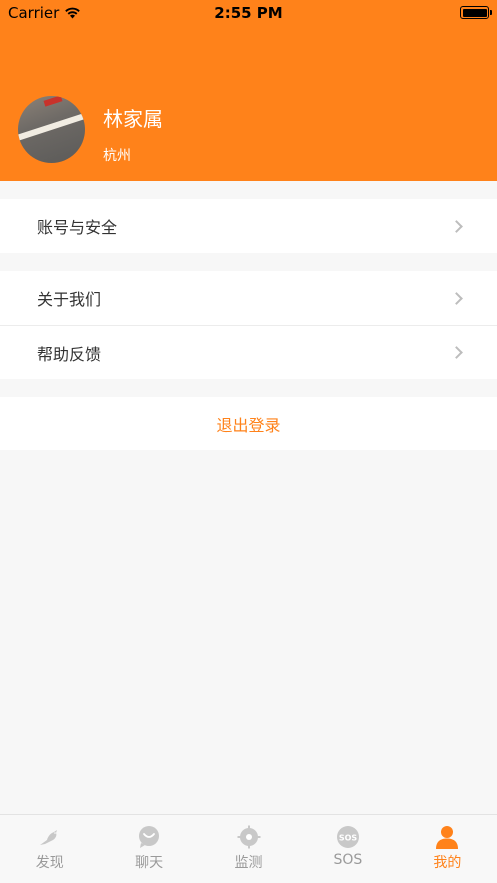 Image resolution: width=497 pixels, height=883 pixels. Describe the element at coordinates (476, 12) in the screenshot. I see `battery-icon` at that location.